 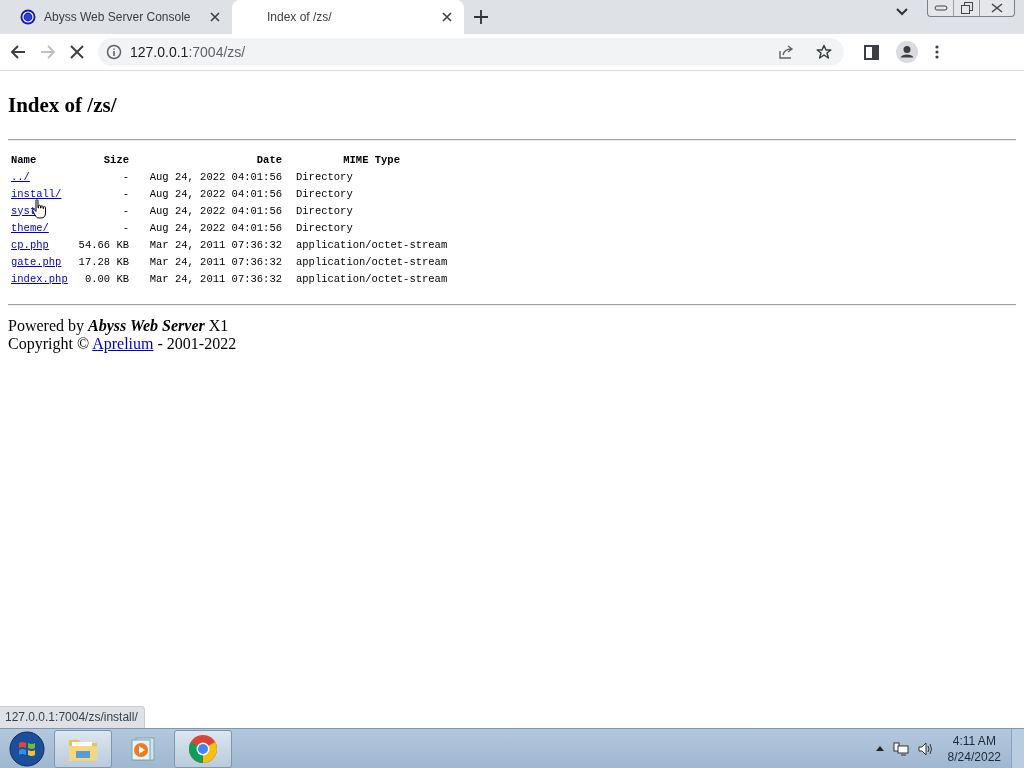 What do you see at coordinates (115, 160) in the screenshot?
I see `column-header: Size` at bounding box center [115, 160].